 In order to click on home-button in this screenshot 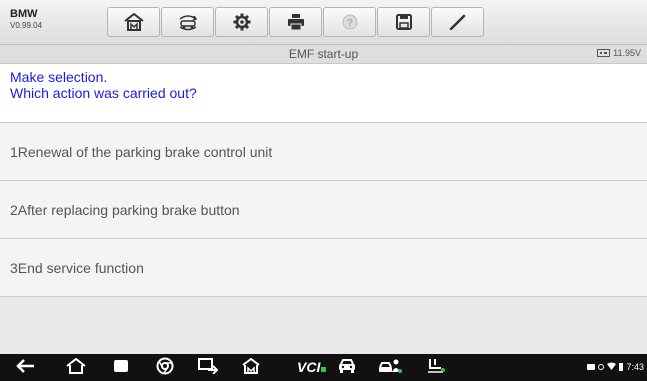, I will do `click(133, 22)`.